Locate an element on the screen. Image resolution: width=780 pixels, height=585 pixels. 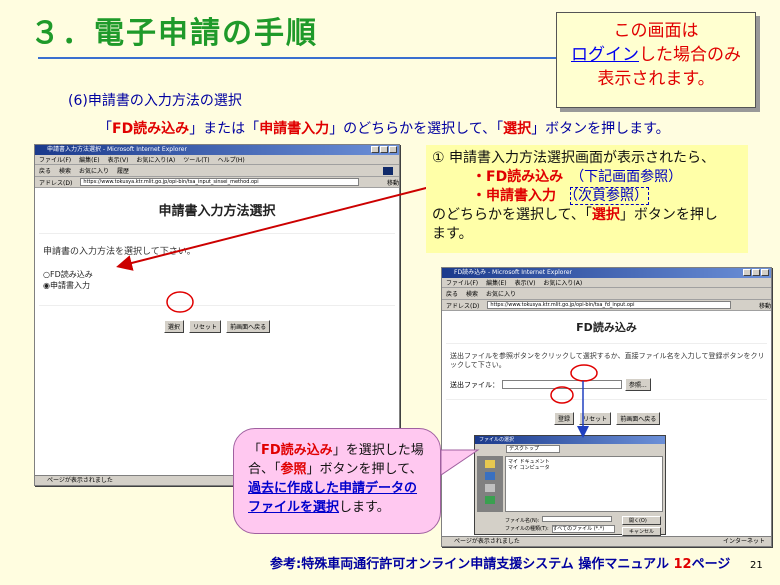
note-login-link: ログイン is located at coordinates (605, 55).